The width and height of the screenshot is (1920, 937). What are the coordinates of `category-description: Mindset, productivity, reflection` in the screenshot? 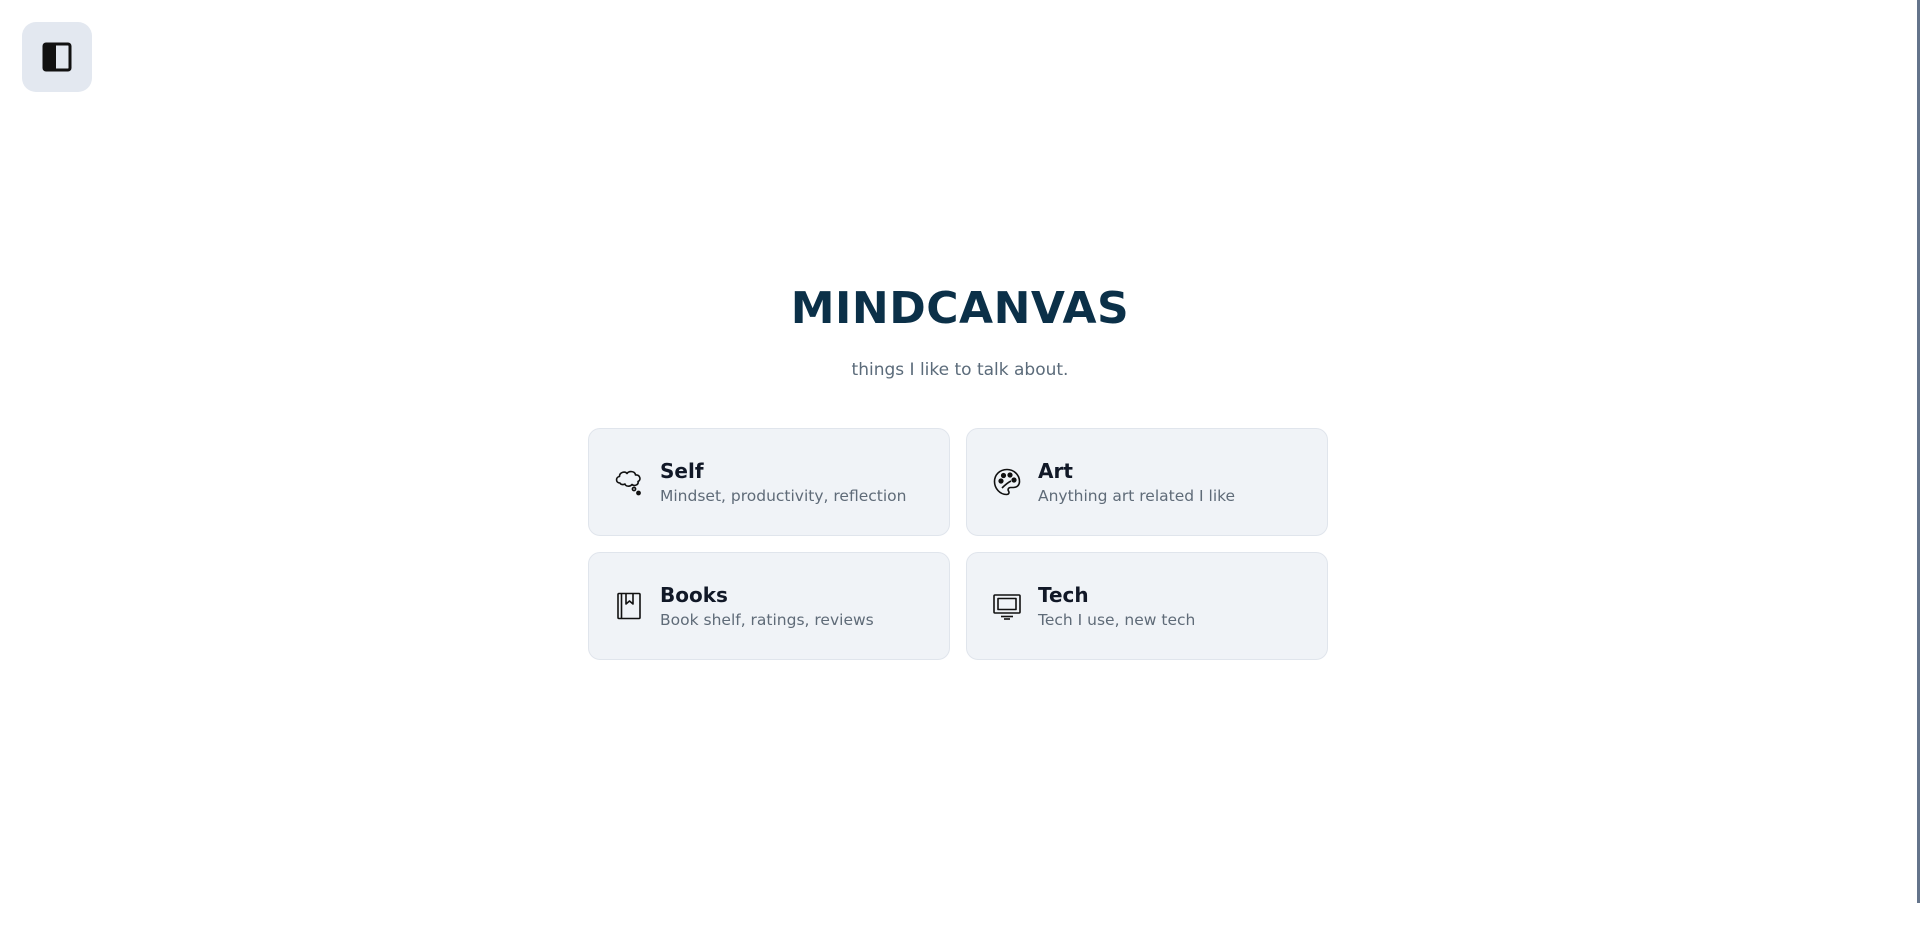 It's located at (783, 495).